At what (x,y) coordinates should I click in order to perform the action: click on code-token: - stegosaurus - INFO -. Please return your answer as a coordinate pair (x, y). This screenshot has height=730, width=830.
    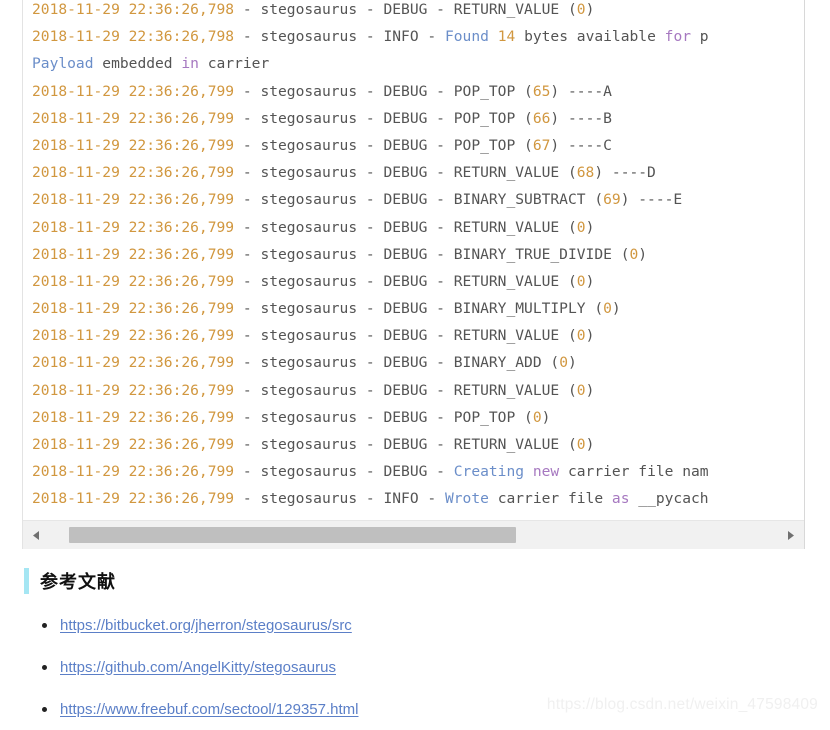
    Looking at the image, I should click on (339, 499).